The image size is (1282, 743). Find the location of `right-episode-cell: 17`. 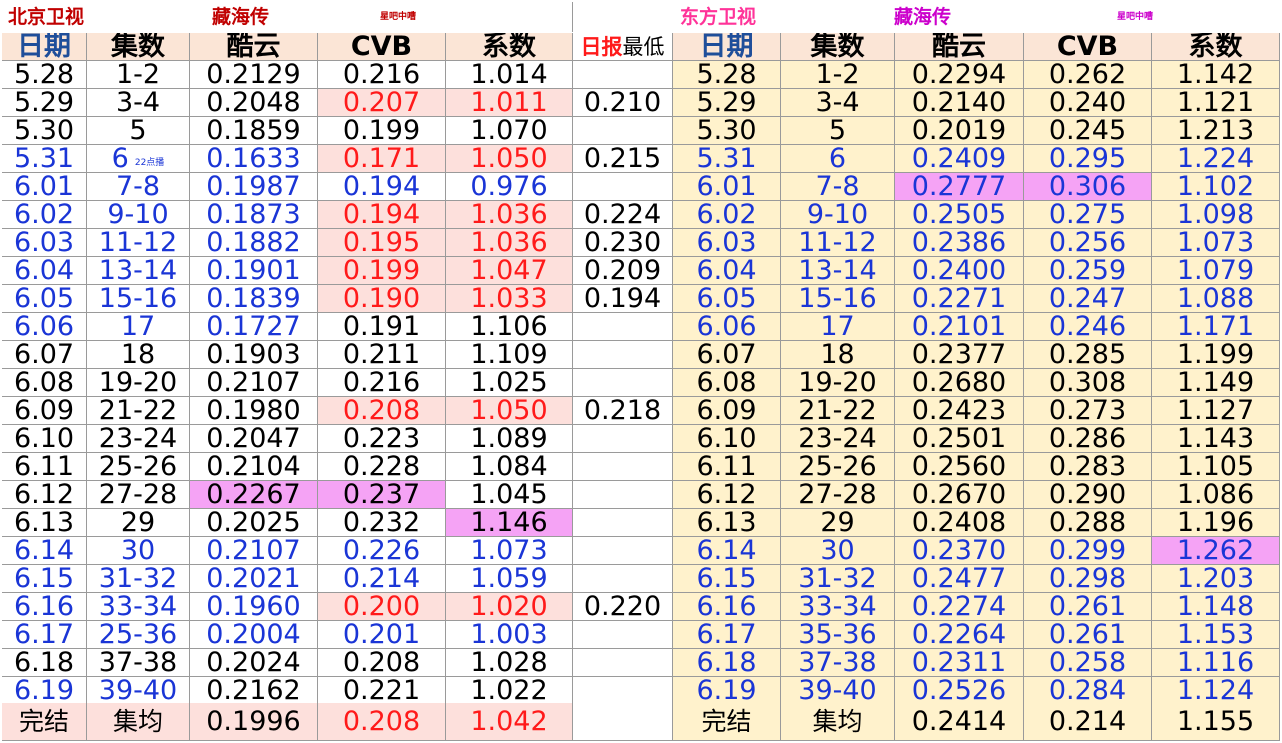

right-episode-cell: 17 is located at coordinates (838, 327).